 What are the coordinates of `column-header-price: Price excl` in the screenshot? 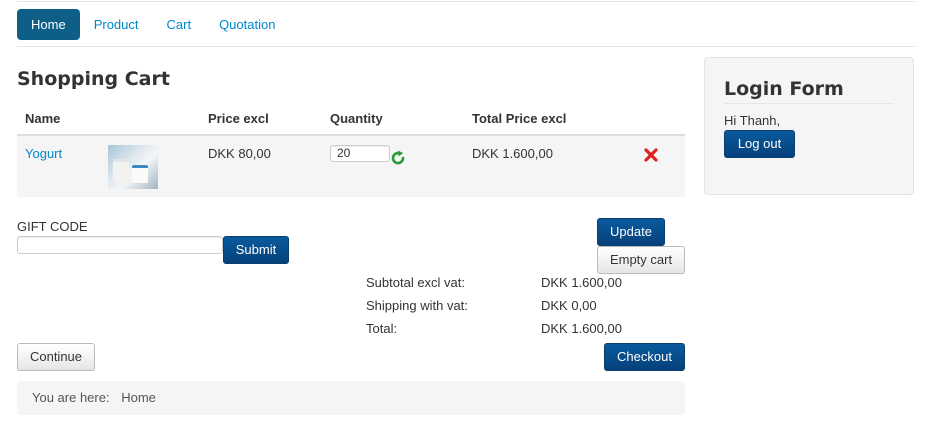 It's located at (238, 118).